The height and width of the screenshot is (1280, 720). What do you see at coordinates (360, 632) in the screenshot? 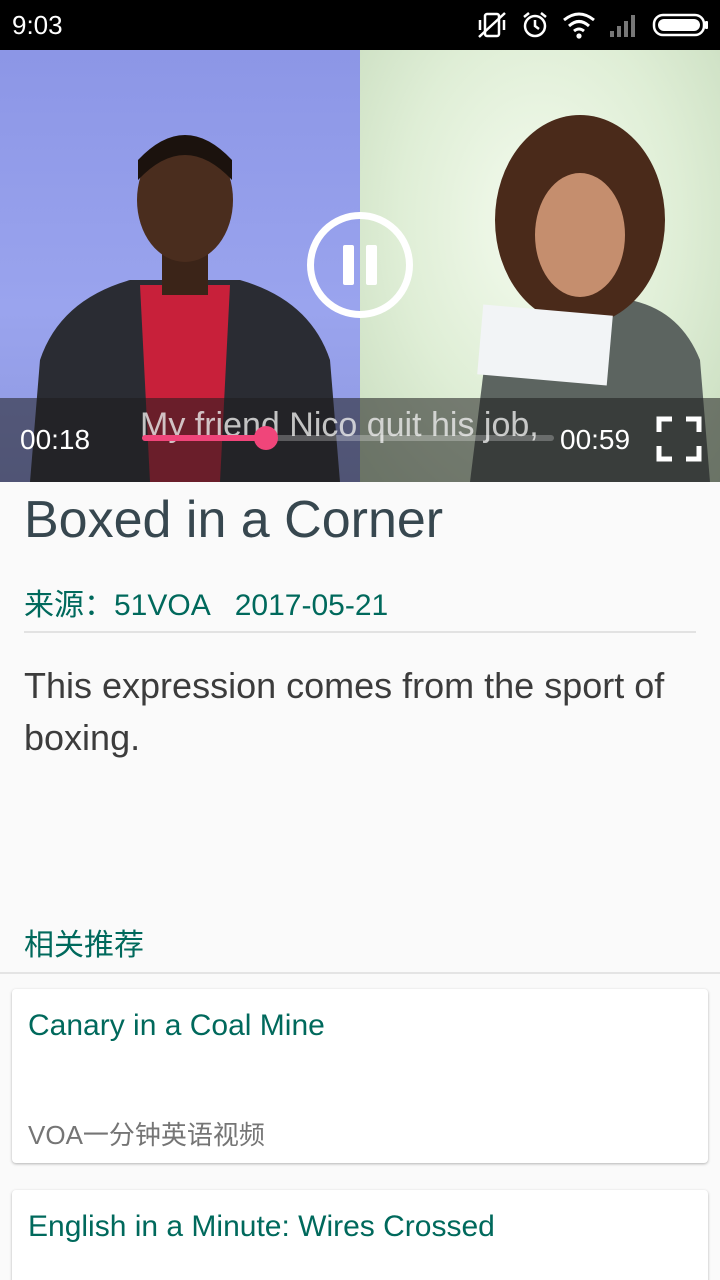
I see `divider` at bounding box center [360, 632].